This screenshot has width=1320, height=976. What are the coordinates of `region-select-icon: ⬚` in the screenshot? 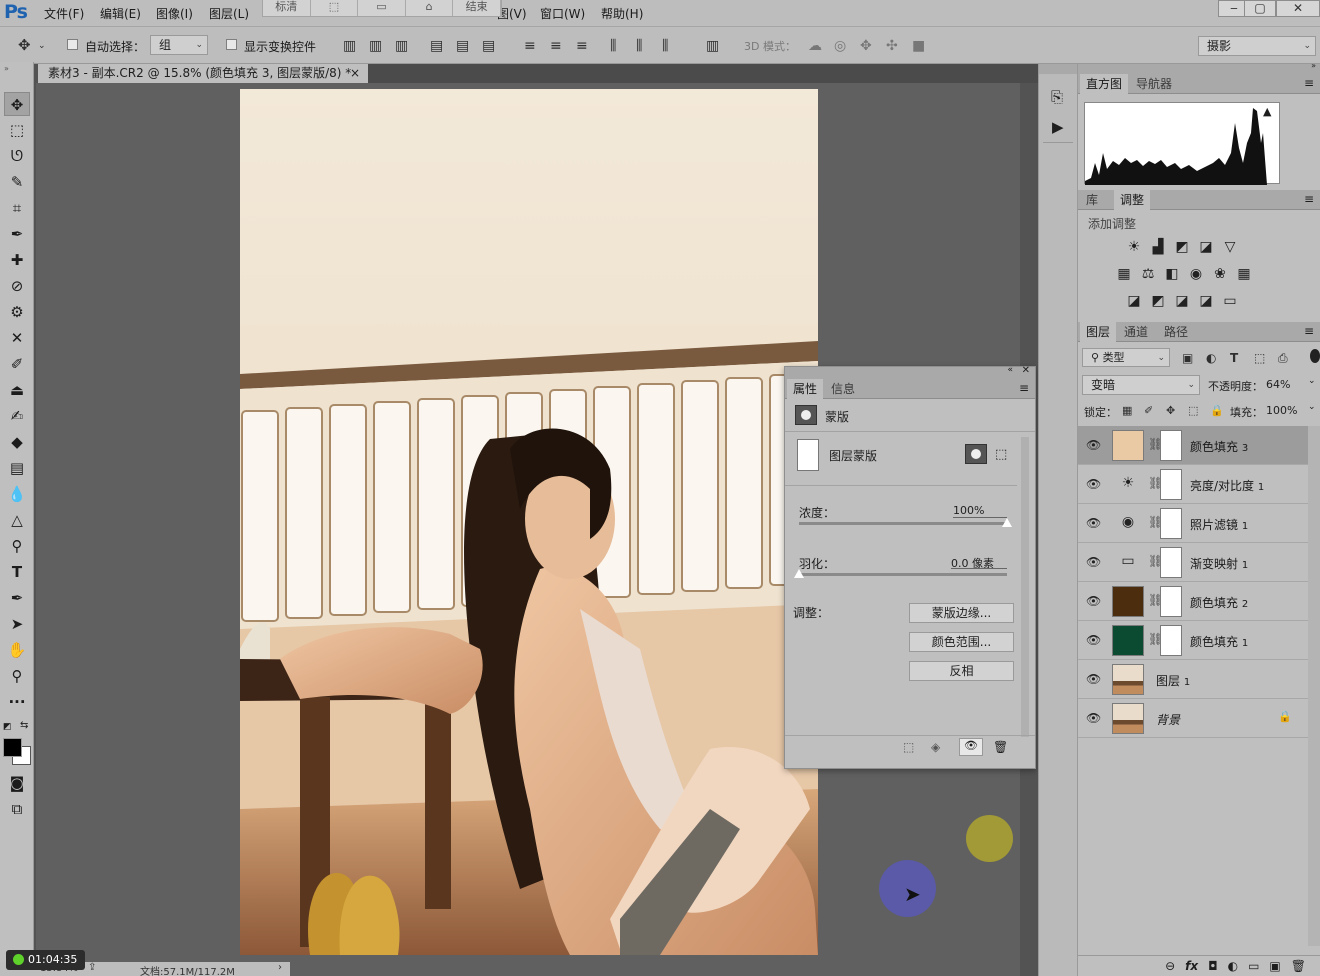 It's located at (335, 8).